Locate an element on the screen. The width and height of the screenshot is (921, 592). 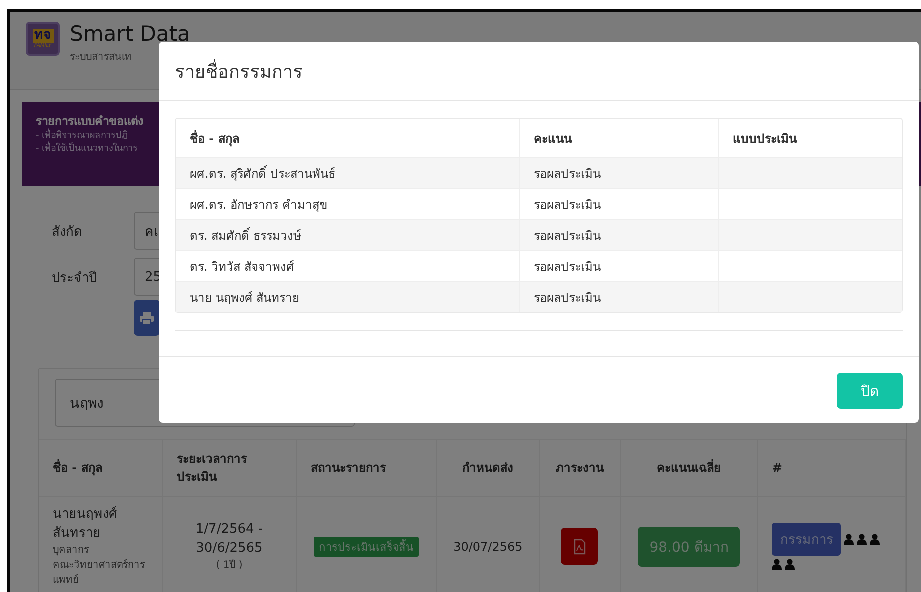
column-header: ระยะเวลาการประเมิน is located at coordinates (229, 468).